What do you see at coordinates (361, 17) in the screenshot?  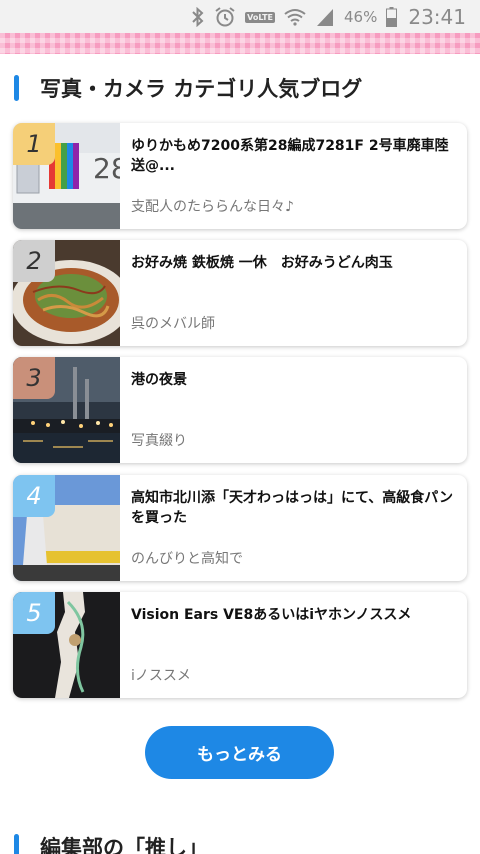 I see `battery-percent: 46%` at bounding box center [361, 17].